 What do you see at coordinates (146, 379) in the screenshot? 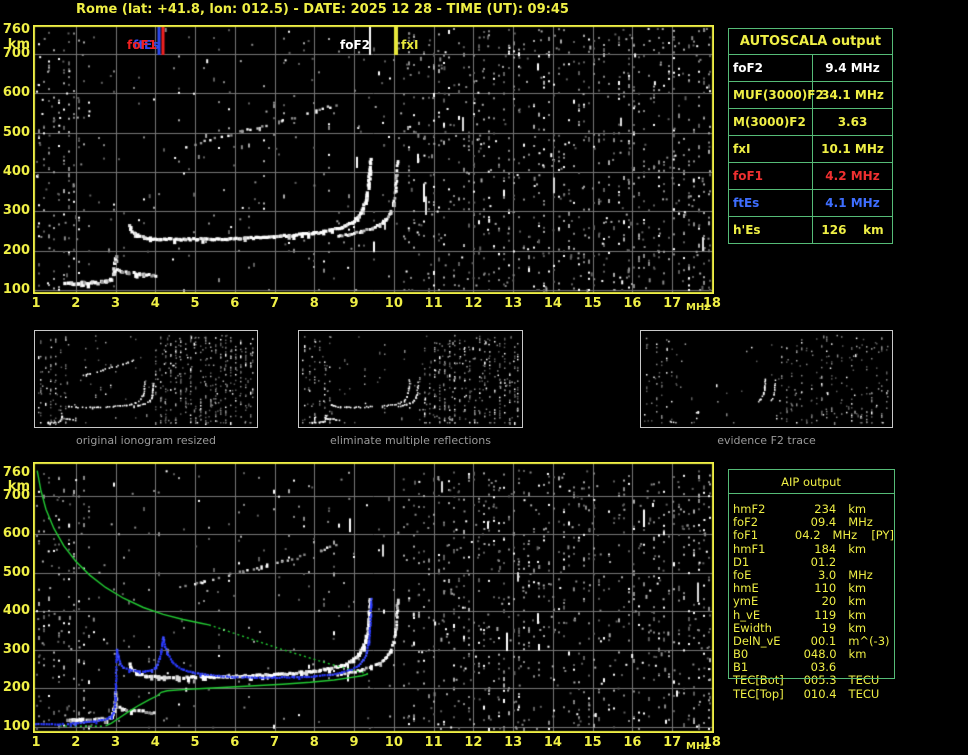
I see `thumbnail-original-canvas` at bounding box center [146, 379].